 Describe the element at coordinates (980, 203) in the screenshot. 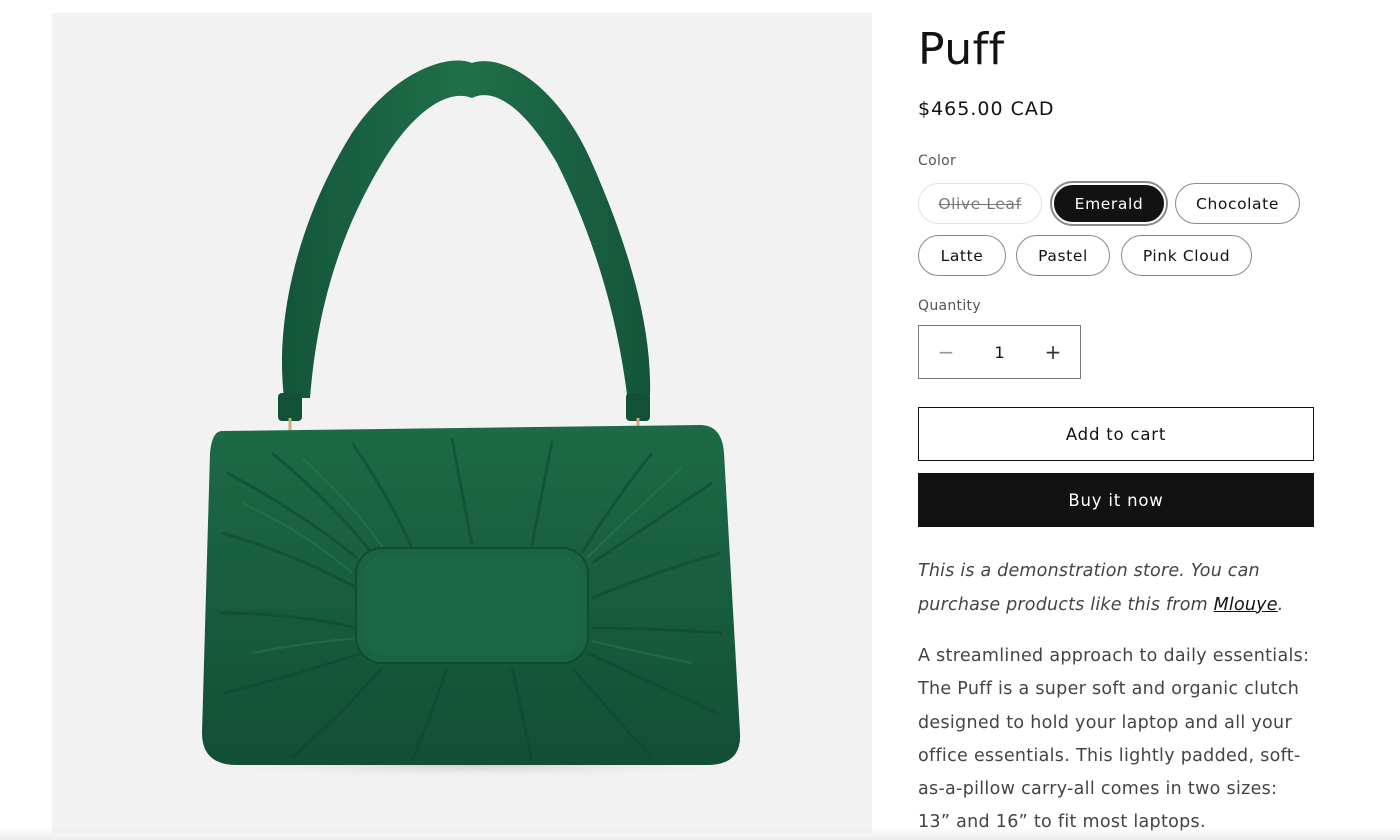

I see `color-option-olive-leaf: Olive Leaf` at that location.